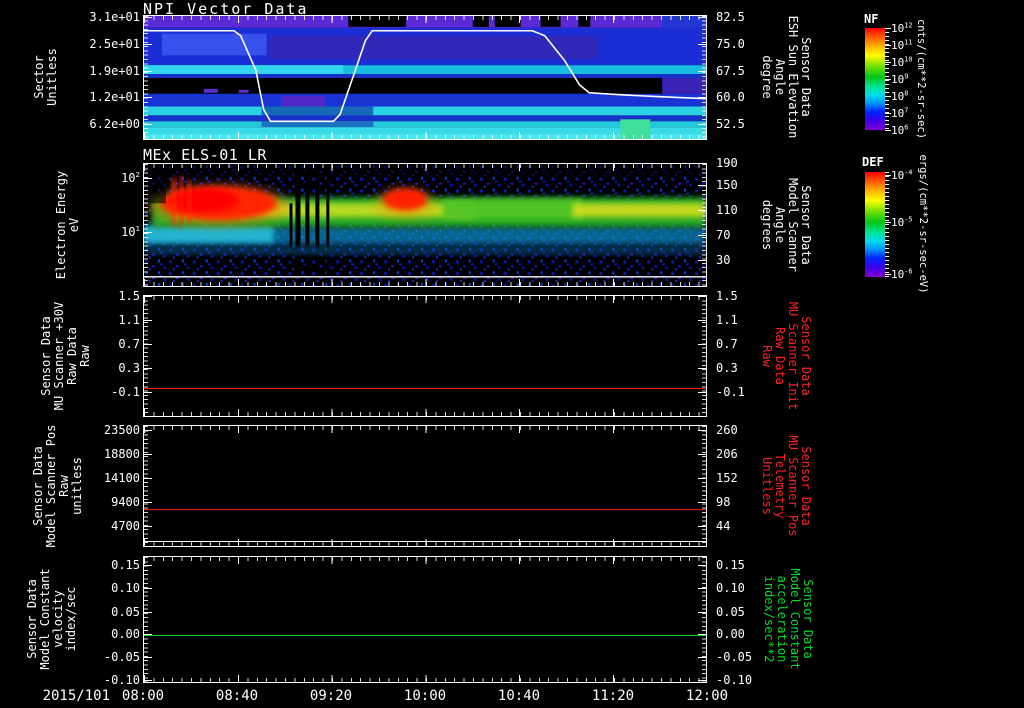 This screenshot has width=1024, height=708. What do you see at coordinates (887, 224) in the screenshot?
I see `colorbar-def-tickmarks` at bounding box center [887, 224].